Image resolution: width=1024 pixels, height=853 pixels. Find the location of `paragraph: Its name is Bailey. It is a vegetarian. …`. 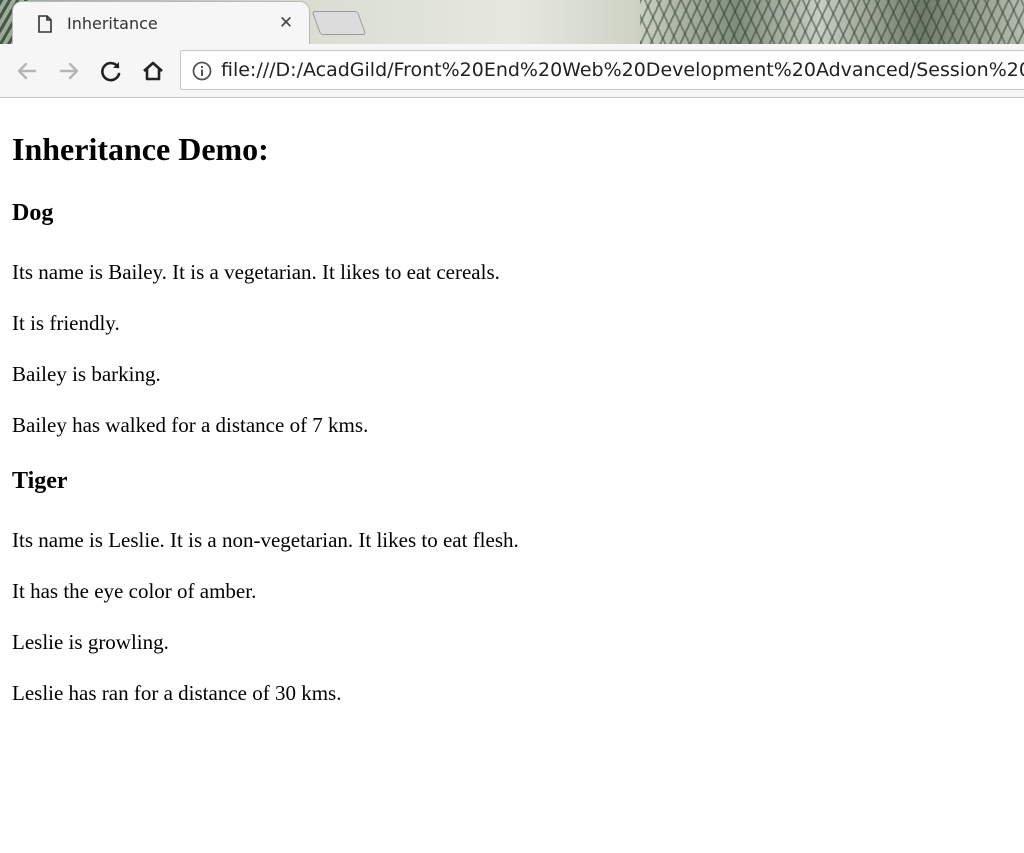

paragraph: Its name is Bailey. It is a vegetarian. … is located at coordinates (256, 272).